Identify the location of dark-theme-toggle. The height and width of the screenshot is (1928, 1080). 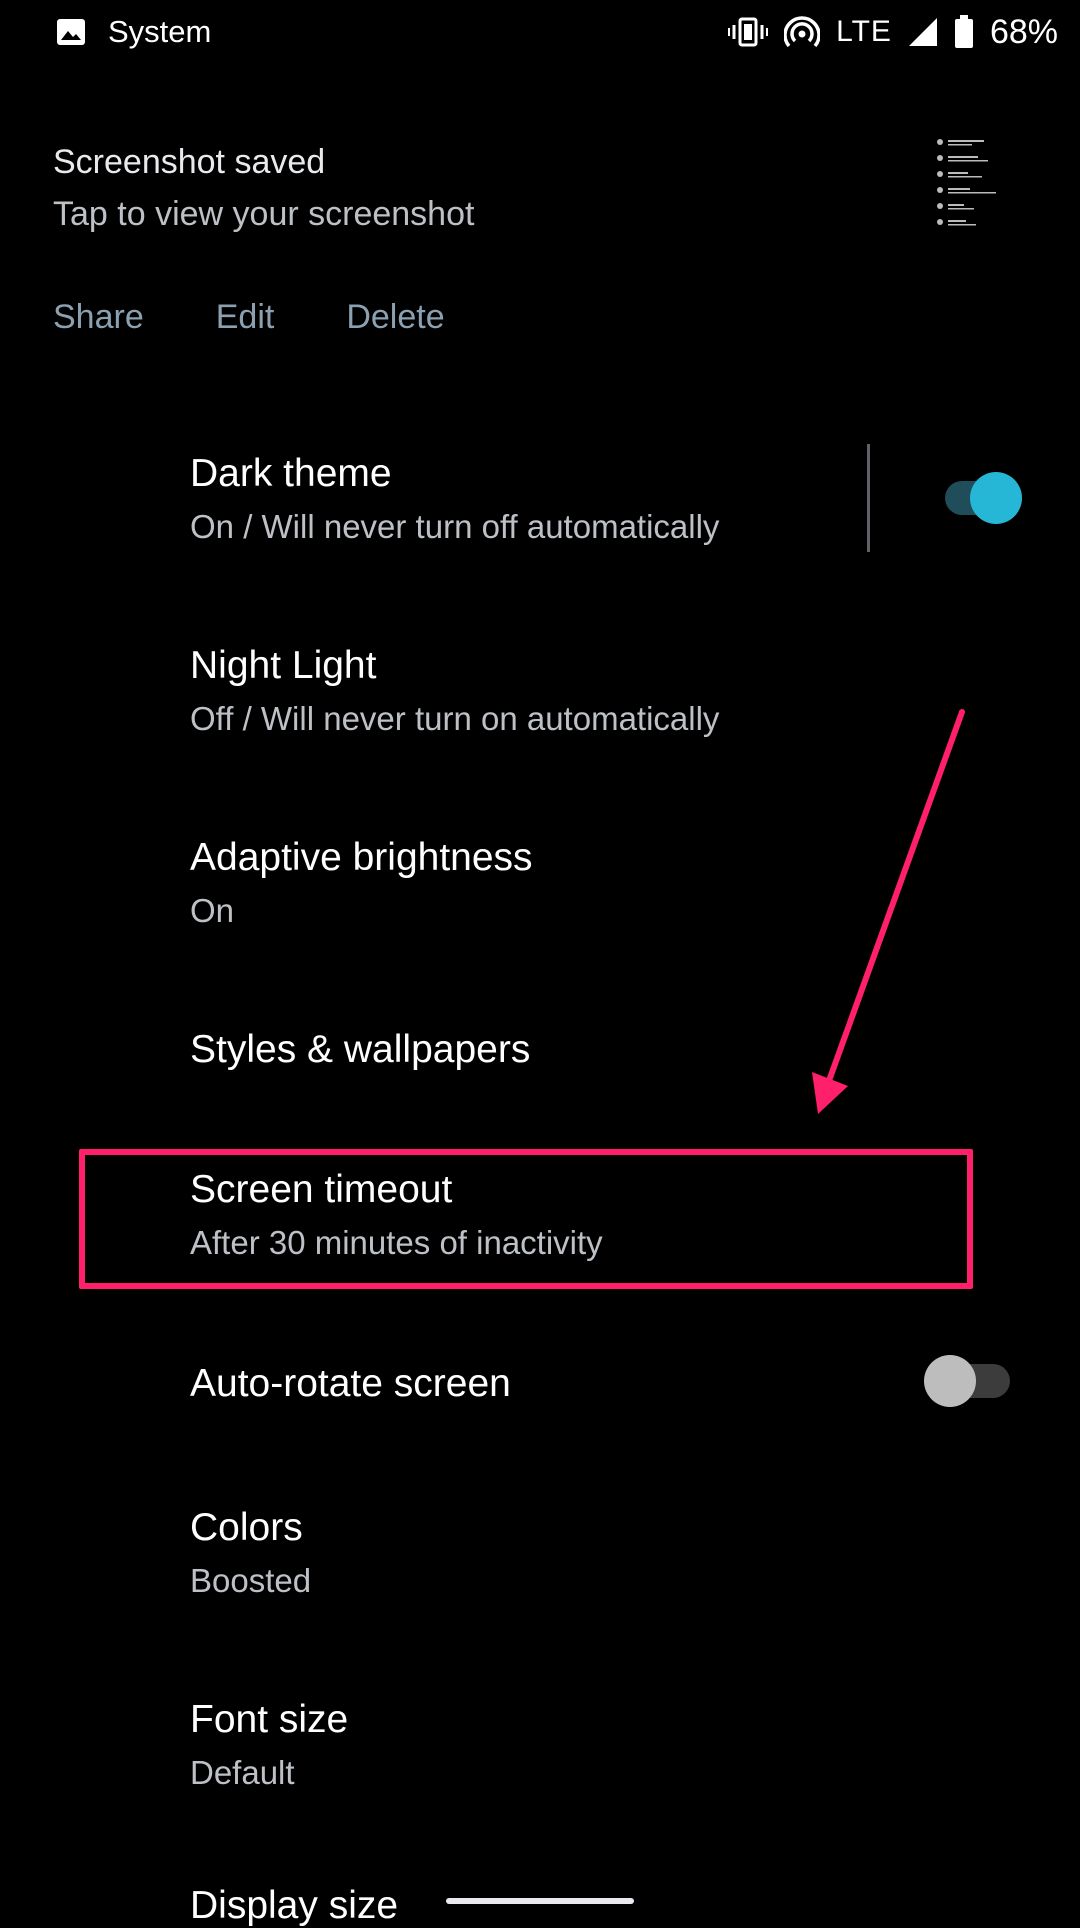
(987, 498).